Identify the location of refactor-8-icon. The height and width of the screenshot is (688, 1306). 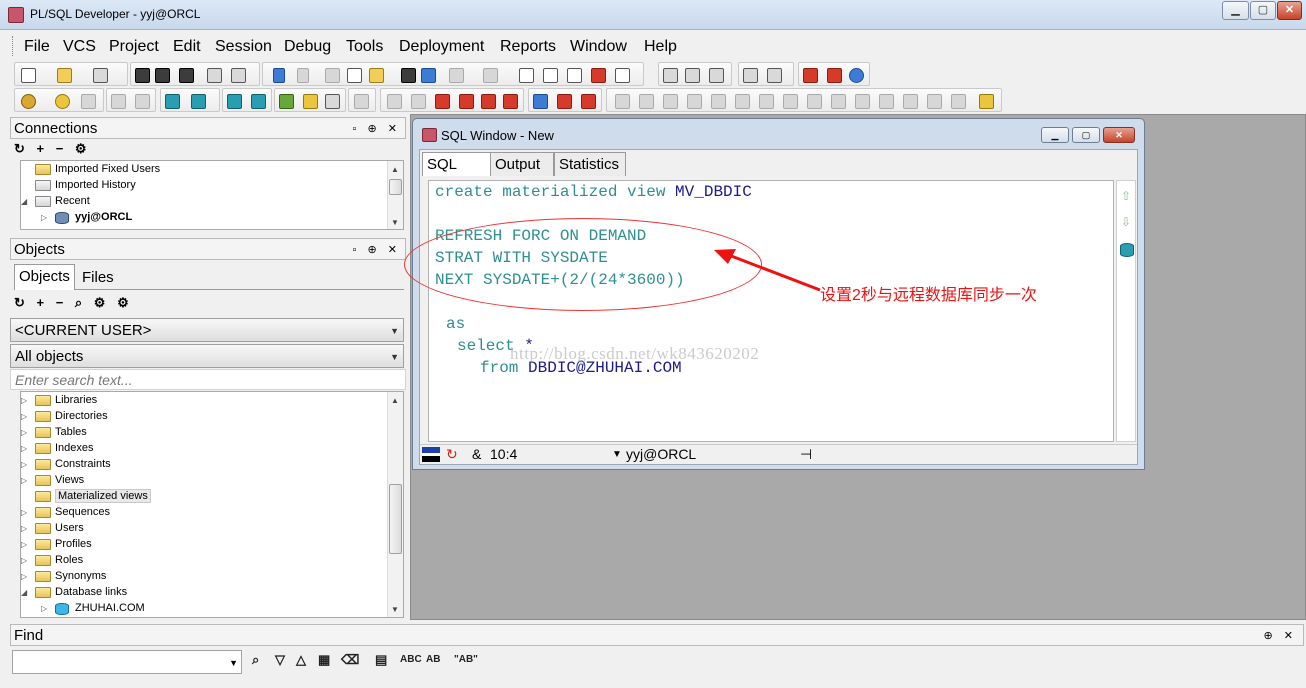
(790, 101).